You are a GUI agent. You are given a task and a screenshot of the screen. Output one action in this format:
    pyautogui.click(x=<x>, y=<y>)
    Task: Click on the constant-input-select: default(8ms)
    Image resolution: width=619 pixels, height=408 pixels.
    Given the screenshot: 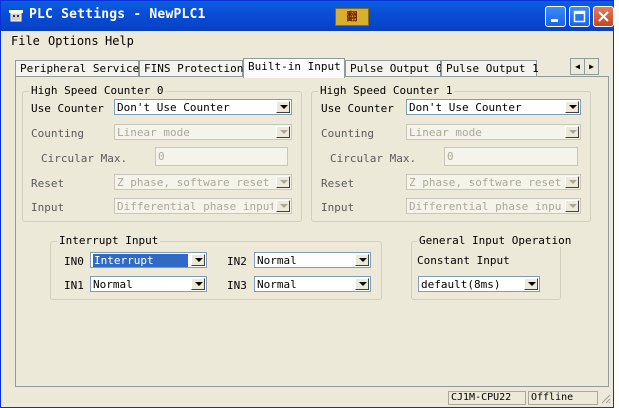 What is the action you would take?
    pyautogui.click(x=479, y=284)
    